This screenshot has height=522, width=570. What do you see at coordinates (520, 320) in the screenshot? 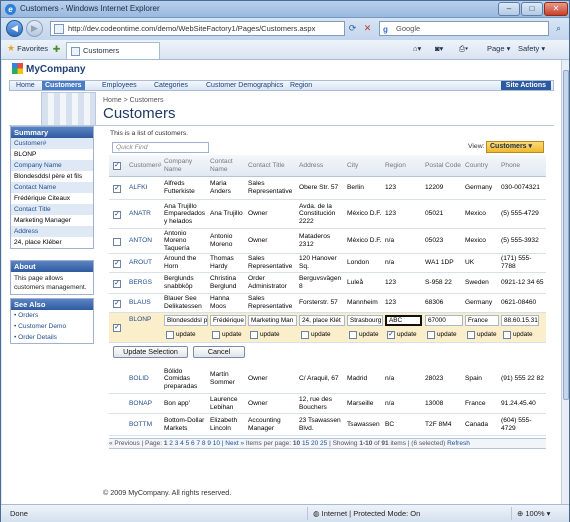
I see `edit-field: 88.60.15.31` at bounding box center [520, 320].